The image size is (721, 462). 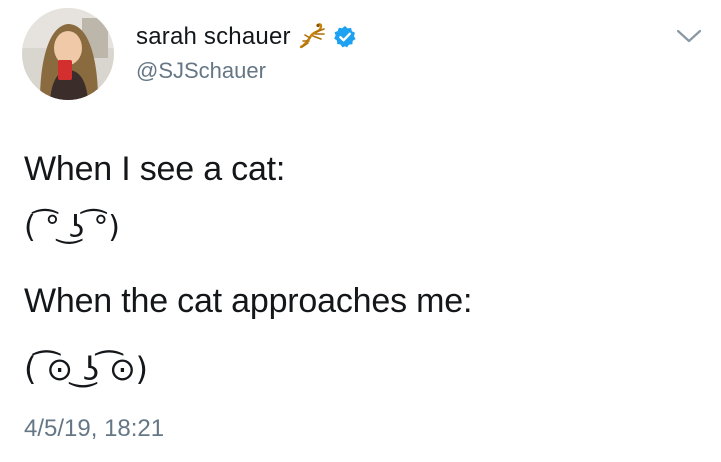 What do you see at coordinates (72, 227) in the screenshot?
I see `lenny-face-1: ( ͡° ͜ʖ ͡°)` at bounding box center [72, 227].